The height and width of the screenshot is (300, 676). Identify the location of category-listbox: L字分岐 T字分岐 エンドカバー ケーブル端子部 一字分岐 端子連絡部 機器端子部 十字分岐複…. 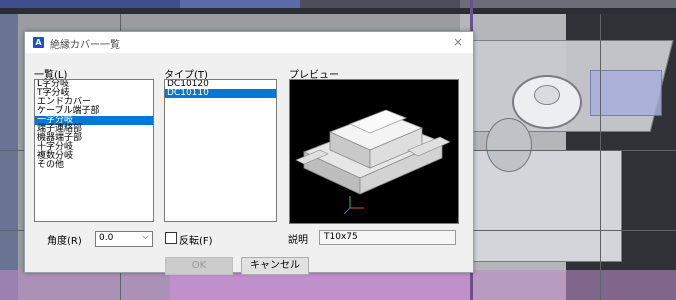
(94, 150).